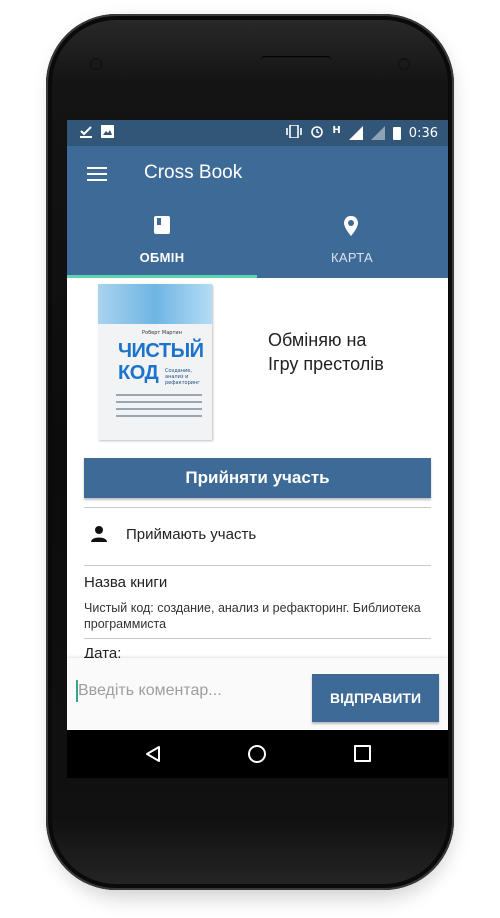 This screenshot has width=500, height=918. I want to click on comment-bar: ВІДПРАВИТИ, so click(257, 694).